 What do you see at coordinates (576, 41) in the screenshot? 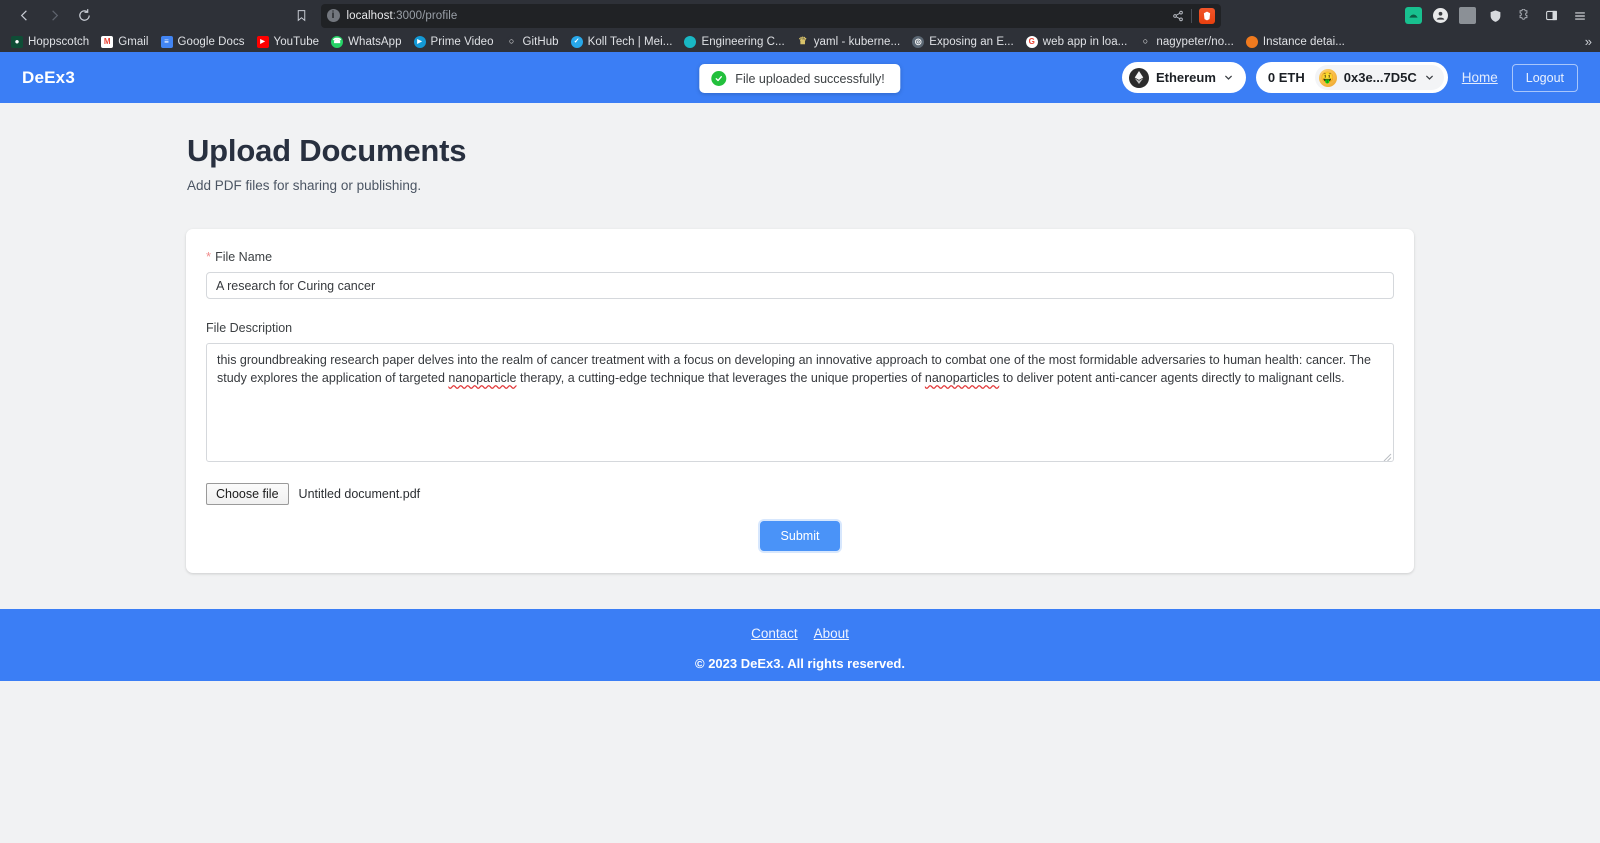
I see `bookmark-favicon-icon: ✓` at bounding box center [576, 41].